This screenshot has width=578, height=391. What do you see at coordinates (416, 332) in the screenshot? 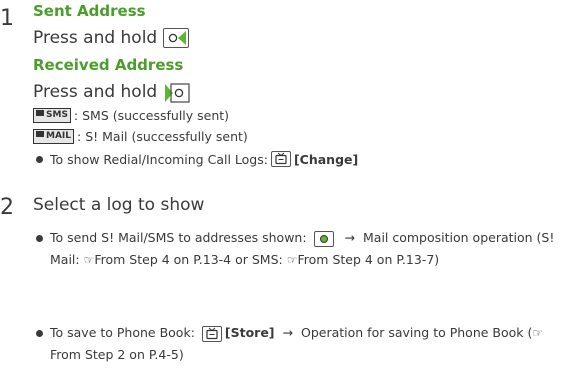
I see `bullet2-text-b: Operation for saving to Phone Book (` at bounding box center [416, 332].